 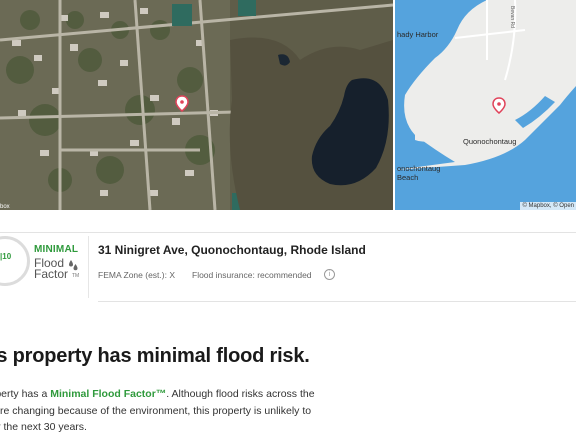 What do you see at coordinates (136, 275) in the screenshot?
I see `fema-zone: FEMA Zone (est.): X` at bounding box center [136, 275].